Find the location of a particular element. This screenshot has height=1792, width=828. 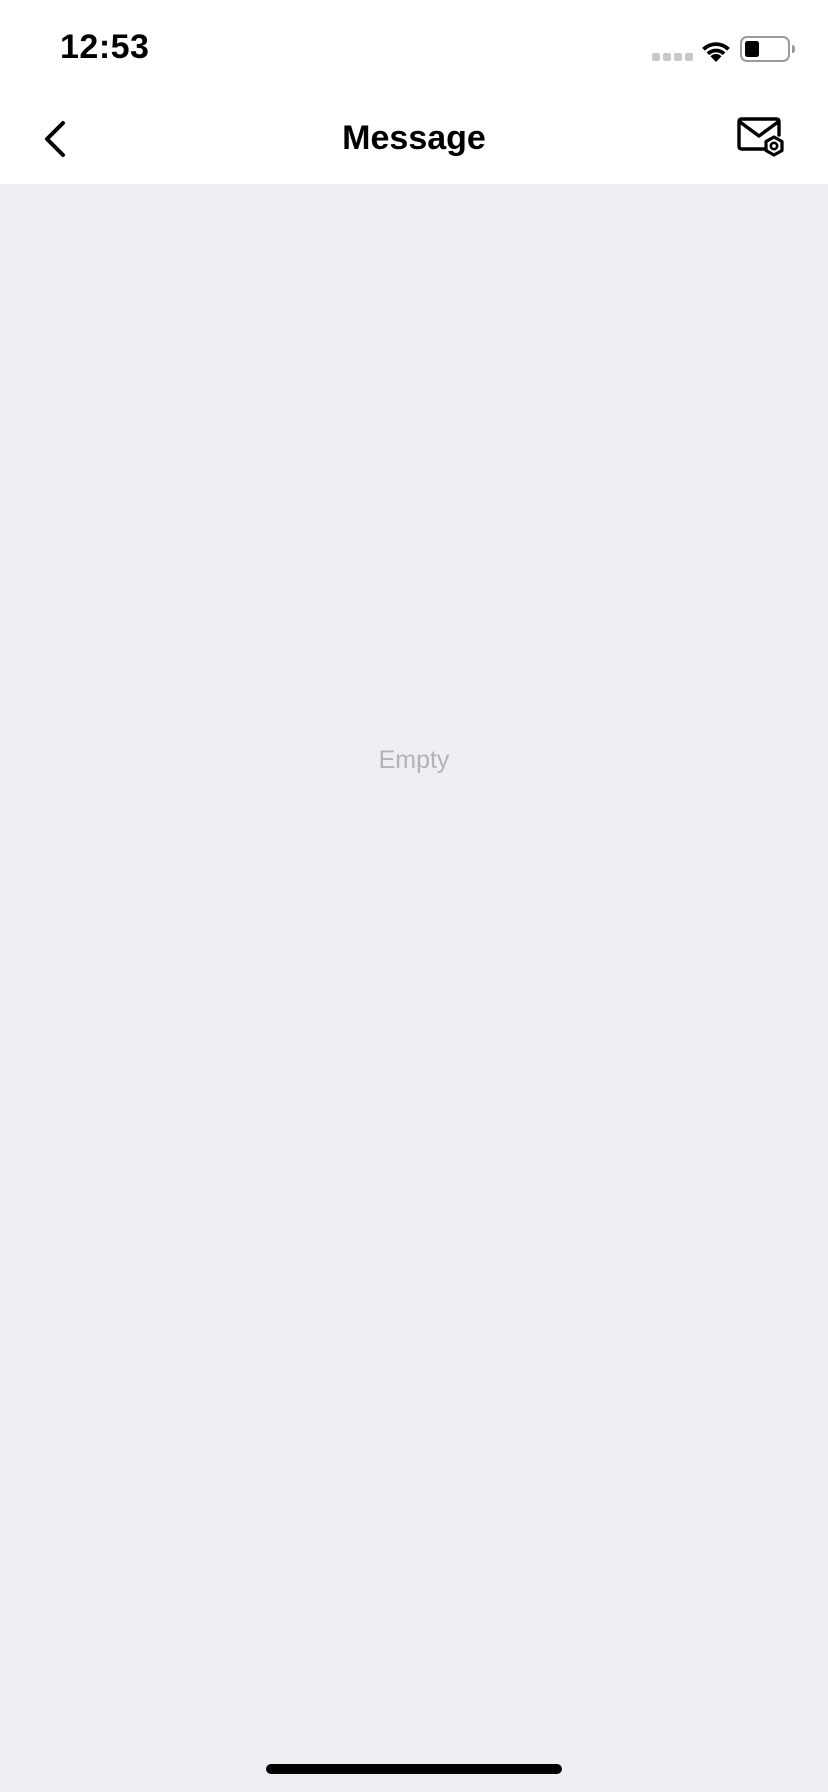

status-time: 12:53 is located at coordinates (105, 47).